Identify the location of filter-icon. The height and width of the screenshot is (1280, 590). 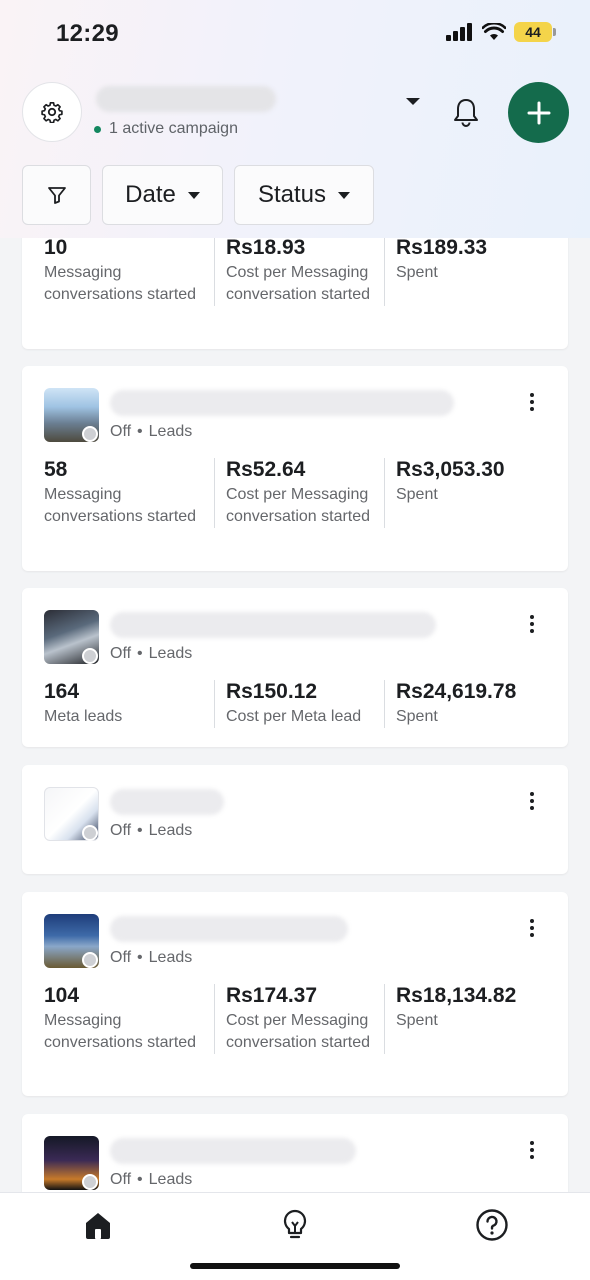
(56, 195).